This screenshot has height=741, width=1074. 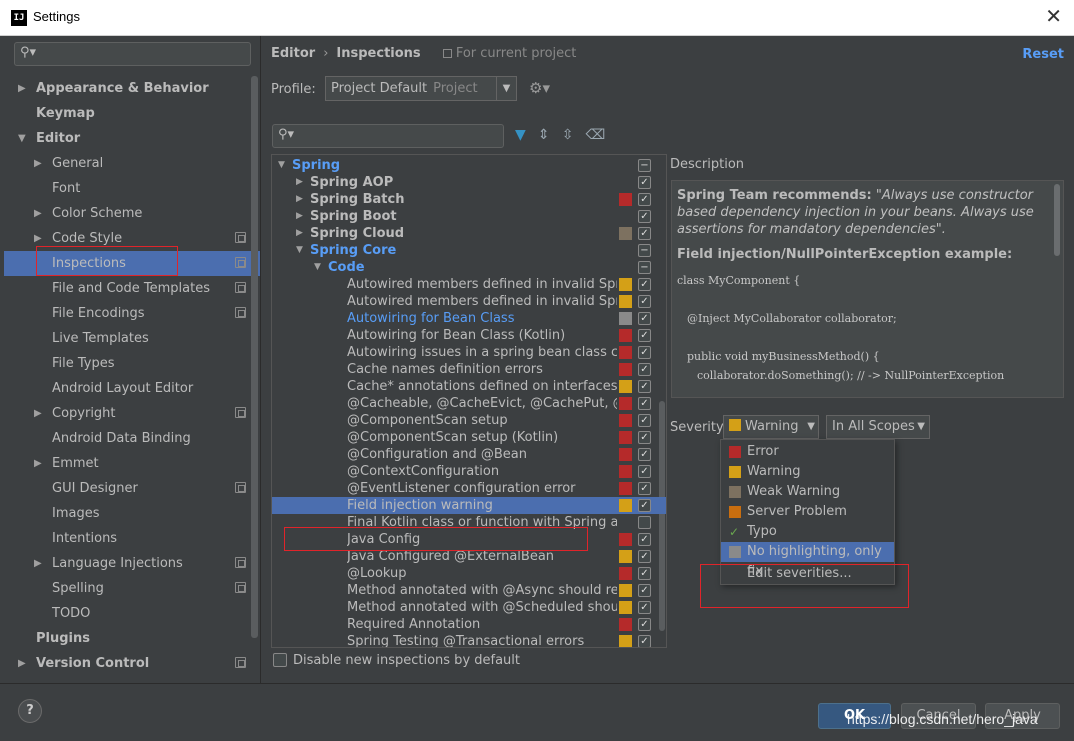 I want to click on sidebar-item-file-types: File Types, so click(x=132, y=363).